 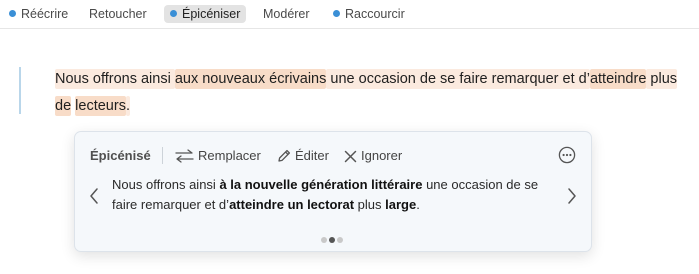 What do you see at coordinates (229, 155) in the screenshot?
I see `replace-label: Remplacer` at bounding box center [229, 155].